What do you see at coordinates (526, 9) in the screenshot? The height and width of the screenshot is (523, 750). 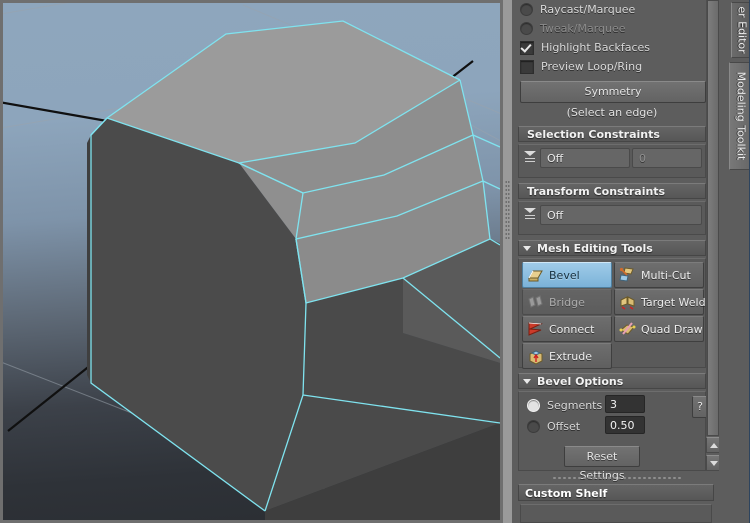 I see `radio-raycast-marquee` at bounding box center [526, 9].